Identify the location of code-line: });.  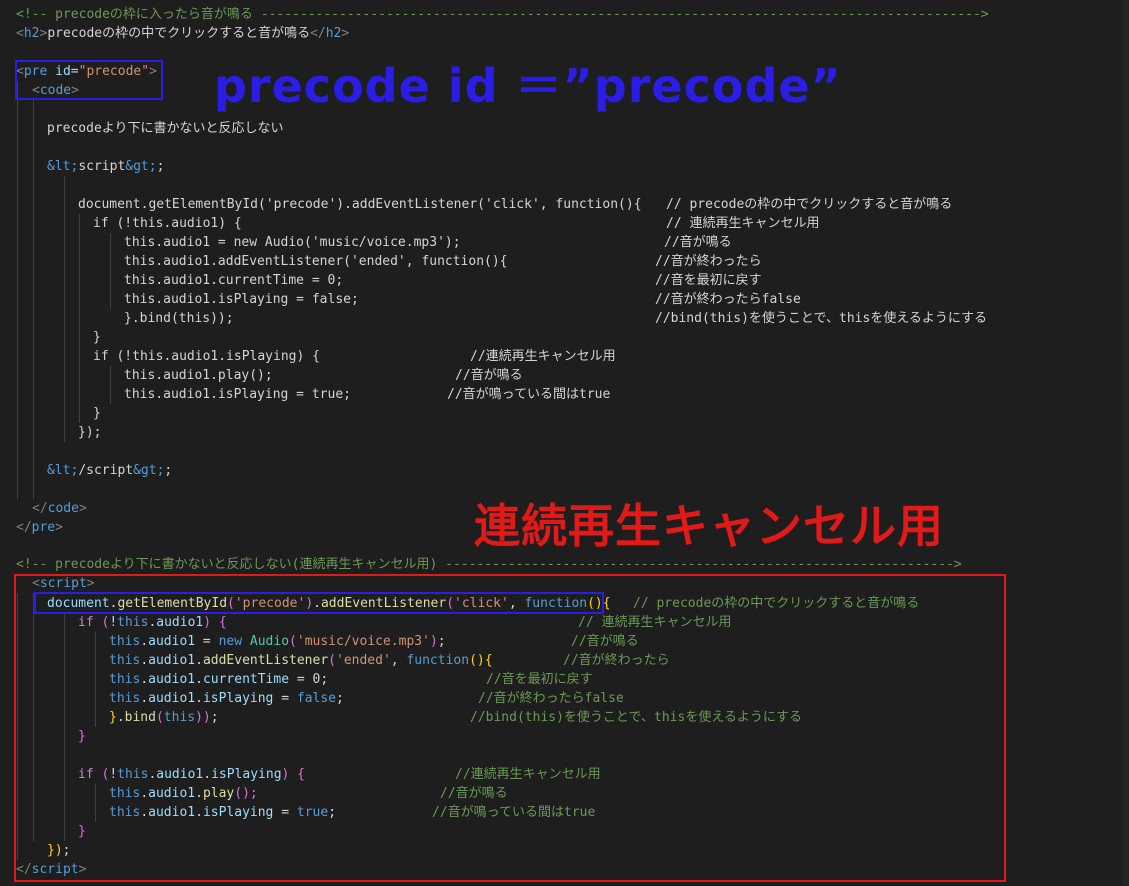
(89, 432).